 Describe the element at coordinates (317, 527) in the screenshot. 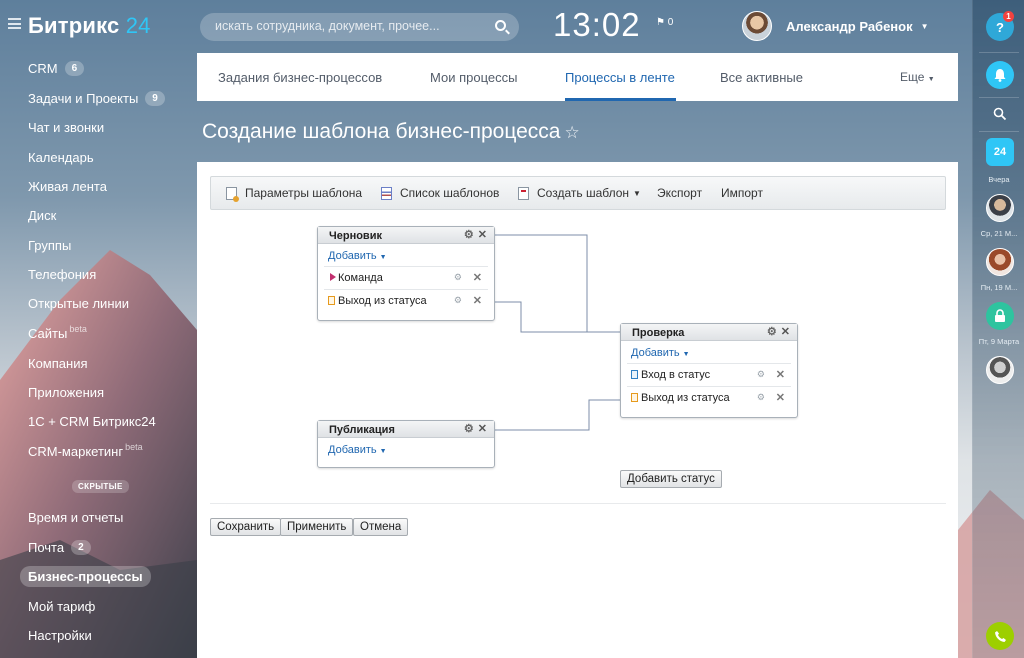

I see `apply-button: Применить` at that location.